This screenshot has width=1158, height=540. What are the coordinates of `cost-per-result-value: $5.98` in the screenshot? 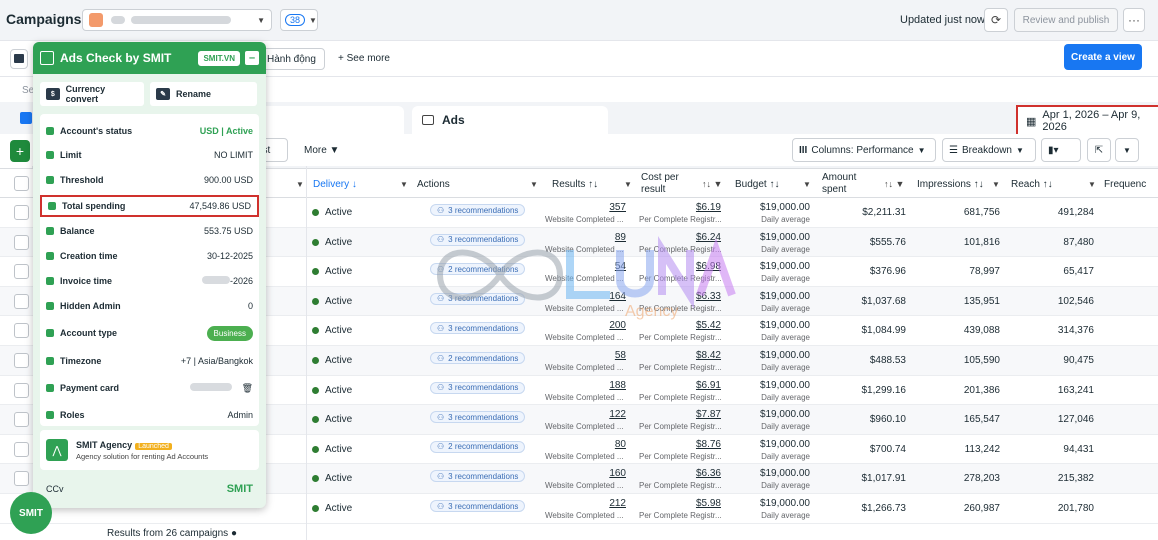 It's located at (680, 503).